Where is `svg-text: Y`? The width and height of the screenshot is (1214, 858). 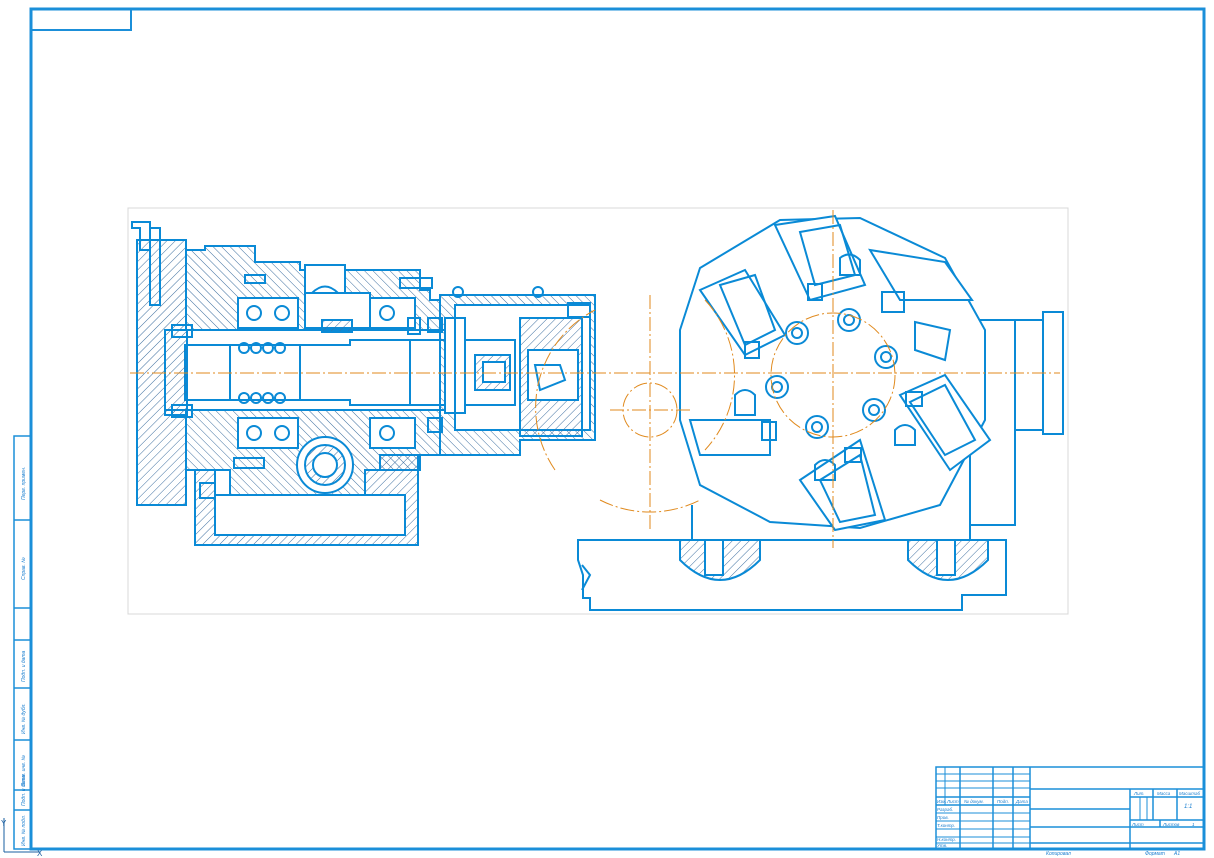
svg-text: Y is located at coordinates (4, 823).